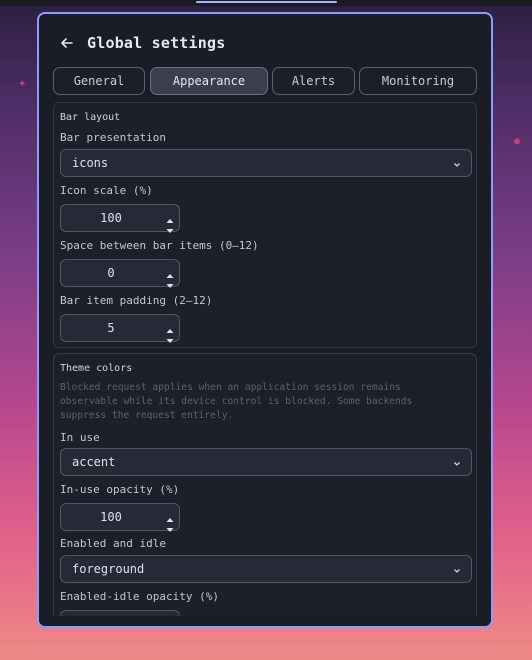 The height and width of the screenshot is (660, 532). I want to click on tab-bar: General Appearance Alerts Monitoring, so click(265, 82).